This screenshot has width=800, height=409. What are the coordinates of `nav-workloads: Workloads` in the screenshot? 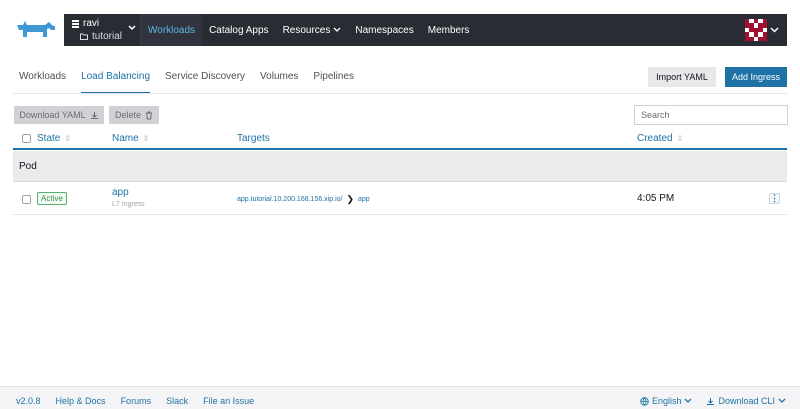 It's located at (171, 30).